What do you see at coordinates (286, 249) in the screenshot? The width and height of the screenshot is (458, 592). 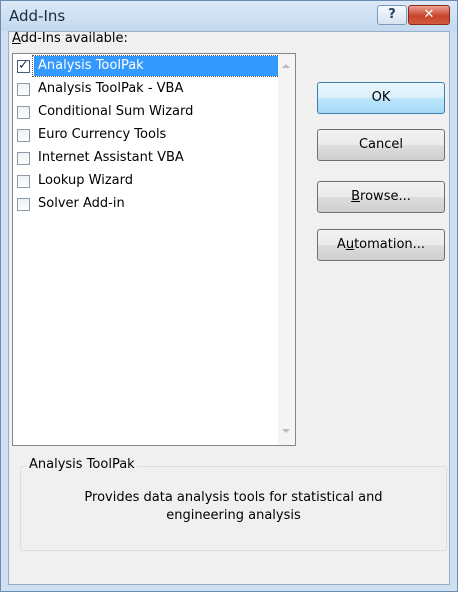 I see `vertical-scrollbar` at bounding box center [286, 249].